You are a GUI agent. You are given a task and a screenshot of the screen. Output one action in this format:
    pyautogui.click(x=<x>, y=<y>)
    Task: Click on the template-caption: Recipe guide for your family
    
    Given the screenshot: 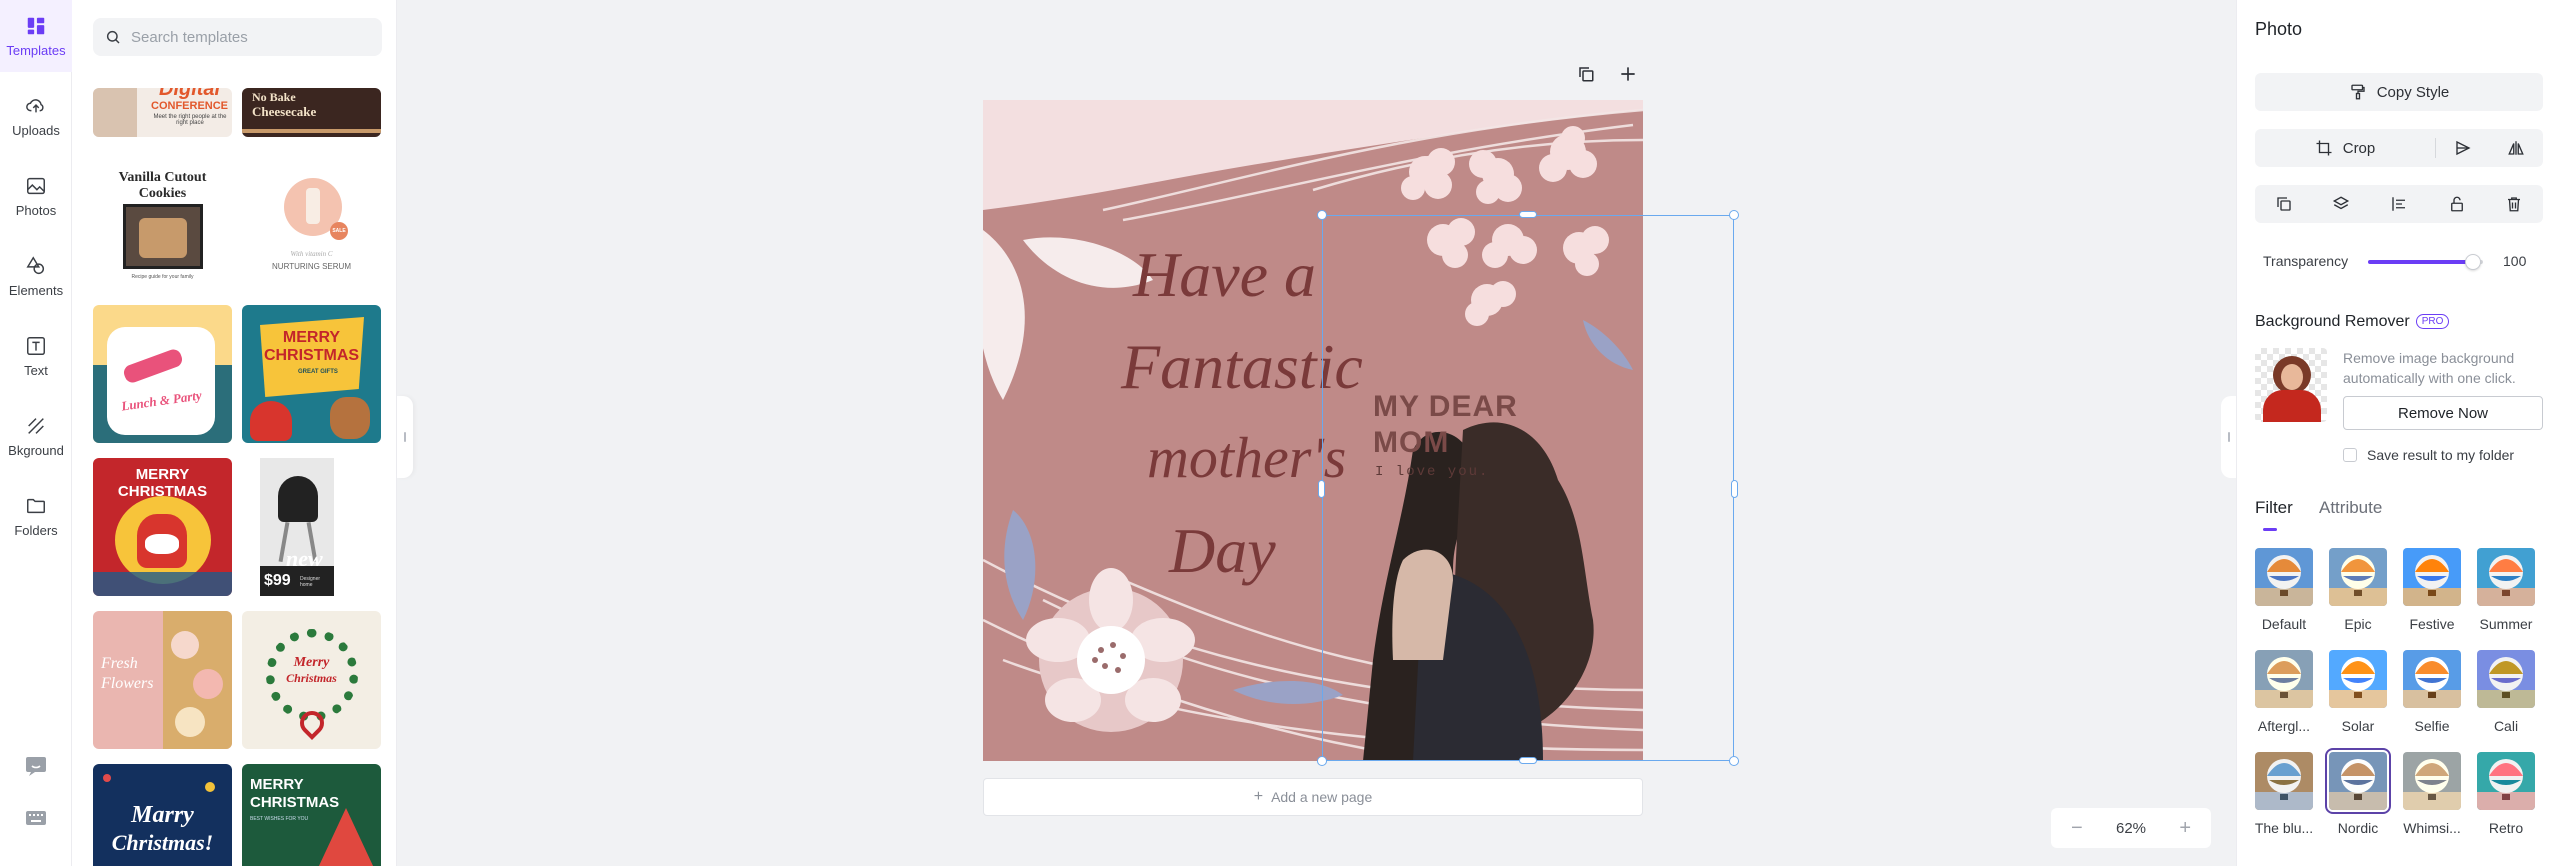 What is the action you would take?
    pyautogui.click(x=162, y=277)
    